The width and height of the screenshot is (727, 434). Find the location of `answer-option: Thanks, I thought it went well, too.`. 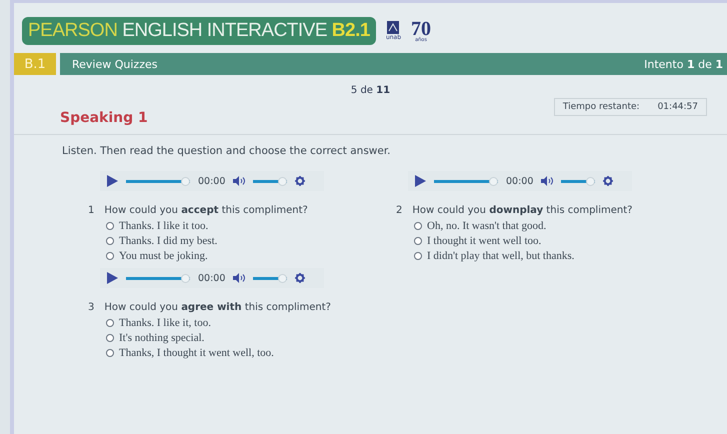

answer-option: Thanks, I thought it went well, too. is located at coordinates (247, 353).